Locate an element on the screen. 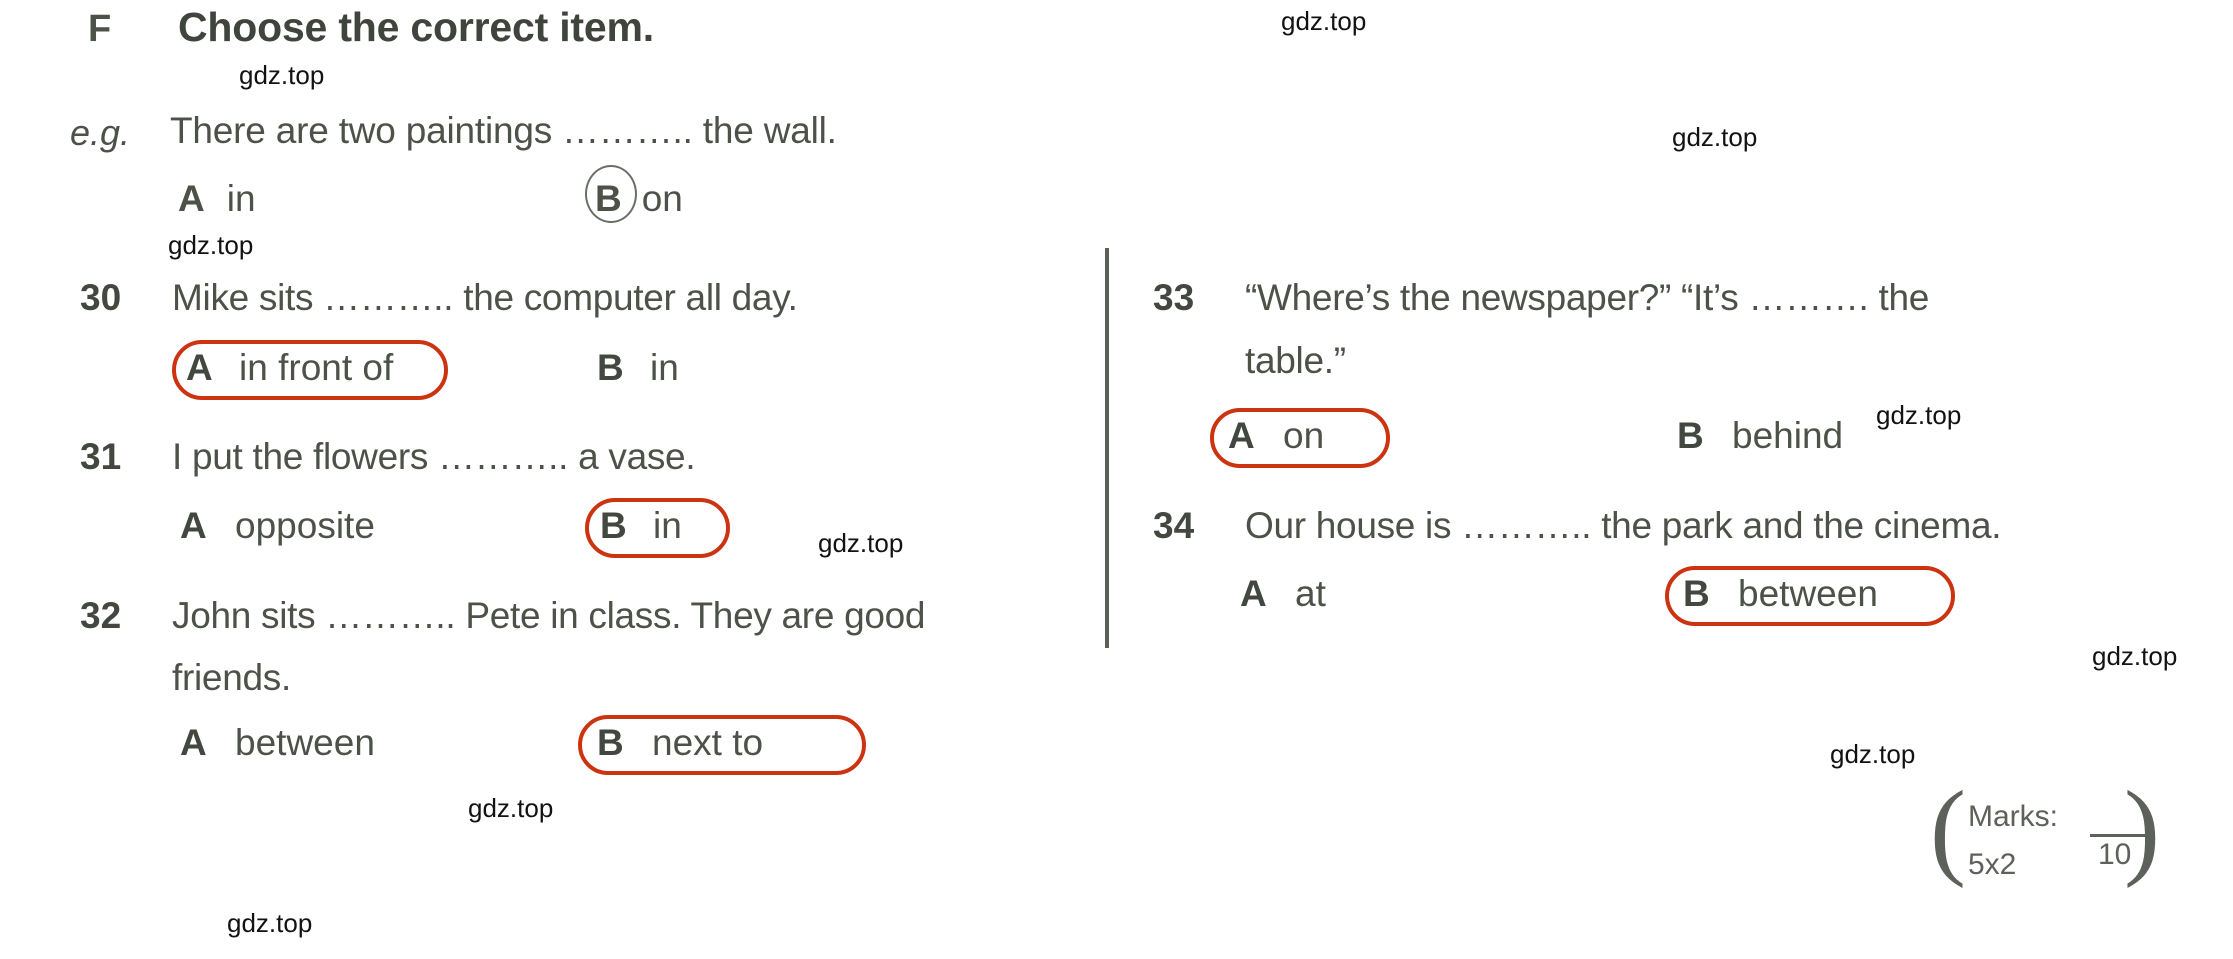 The image size is (2233, 959). marks-weight: 5x2 is located at coordinates (1992, 864).